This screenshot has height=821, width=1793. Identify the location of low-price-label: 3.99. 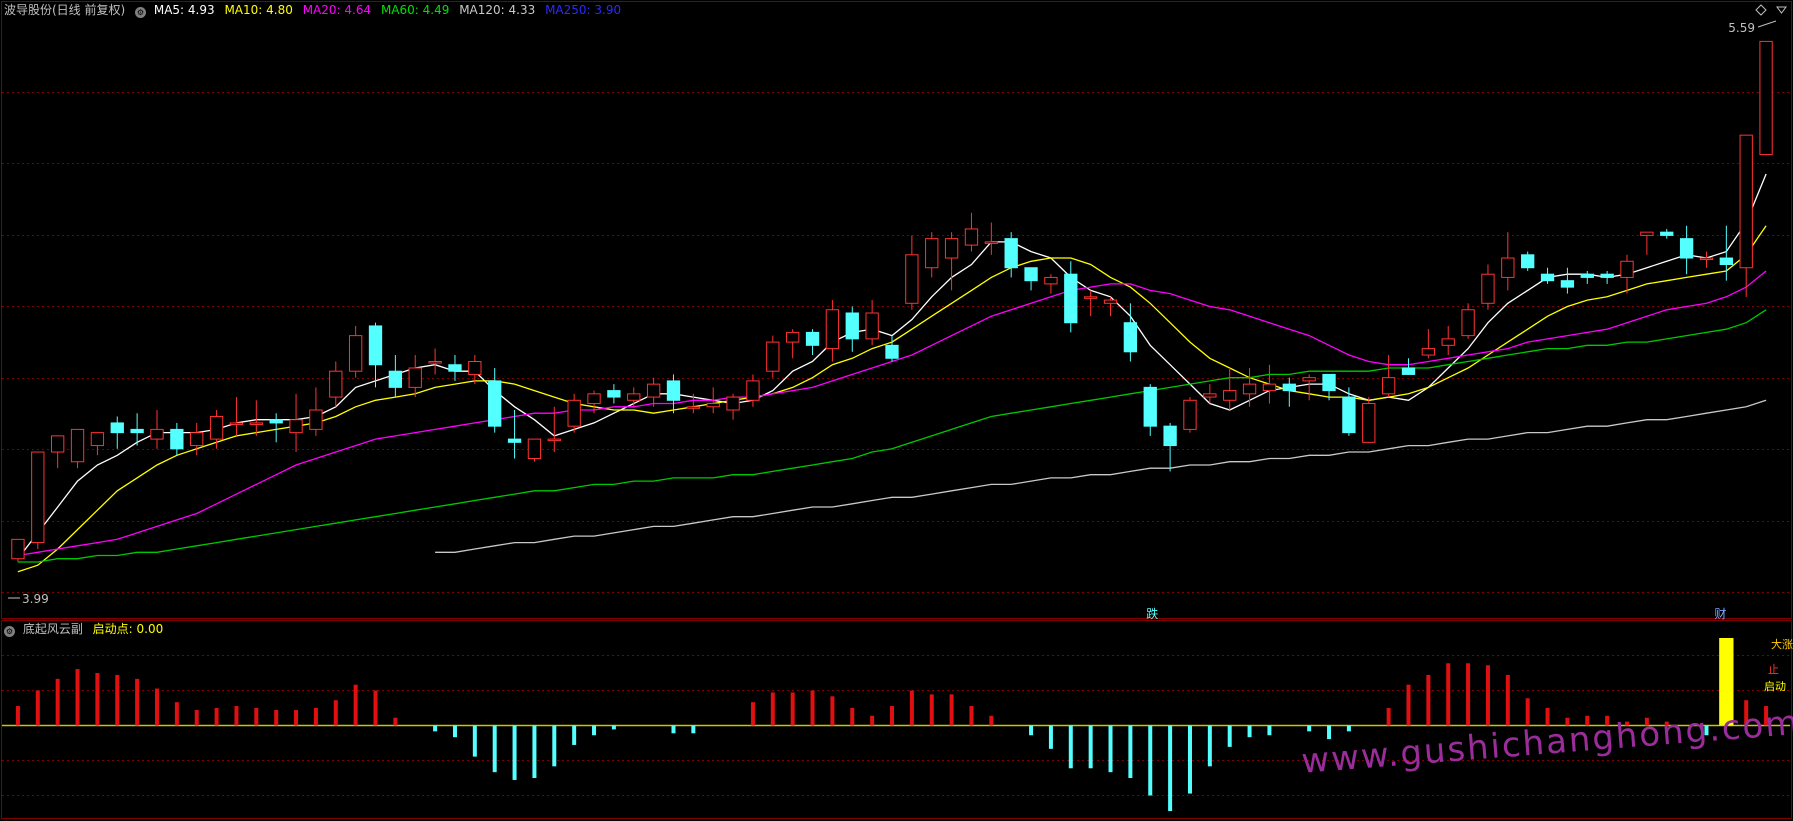
(35, 599).